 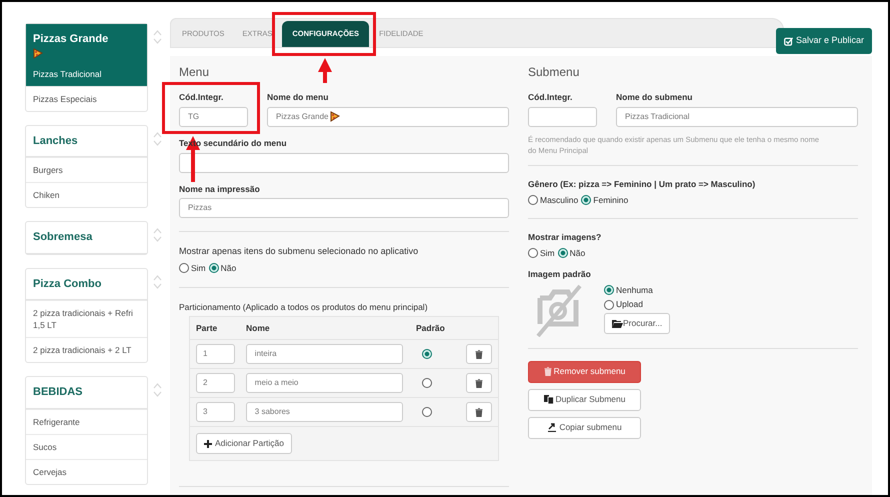 What do you see at coordinates (431, 328) in the screenshot?
I see `column-header: Padrão` at bounding box center [431, 328].